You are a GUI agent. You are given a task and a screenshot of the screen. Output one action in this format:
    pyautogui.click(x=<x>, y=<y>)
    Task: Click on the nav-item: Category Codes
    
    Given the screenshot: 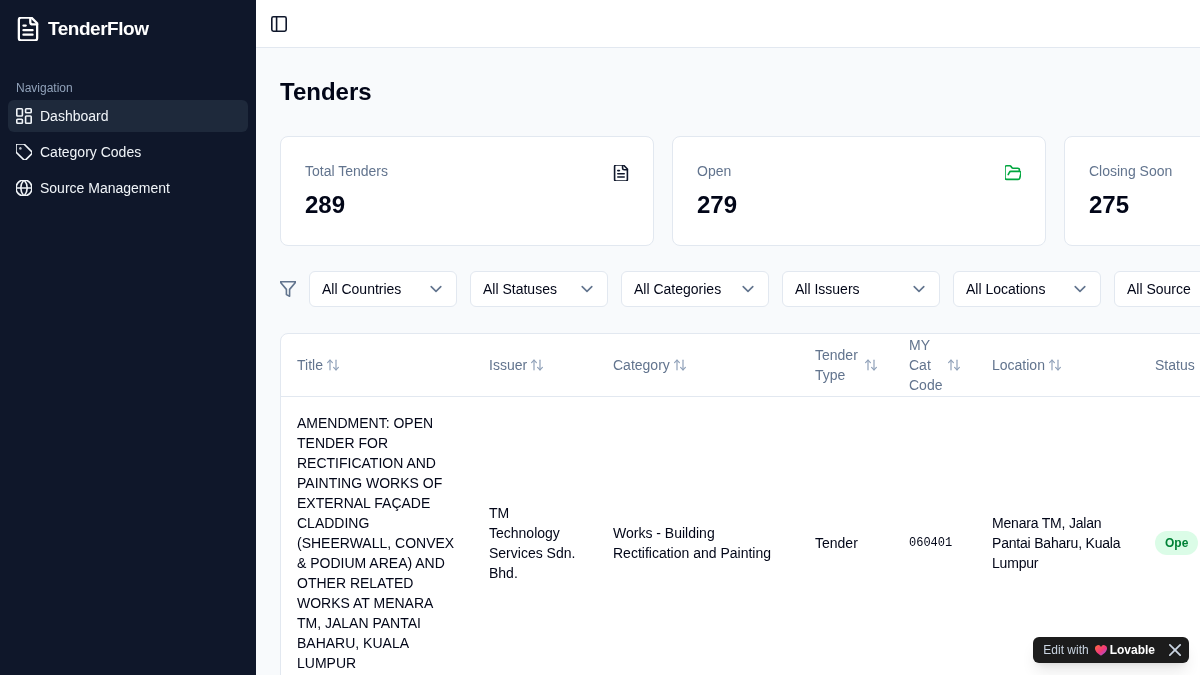 What is the action you would take?
    pyautogui.click(x=128, y=152)
    